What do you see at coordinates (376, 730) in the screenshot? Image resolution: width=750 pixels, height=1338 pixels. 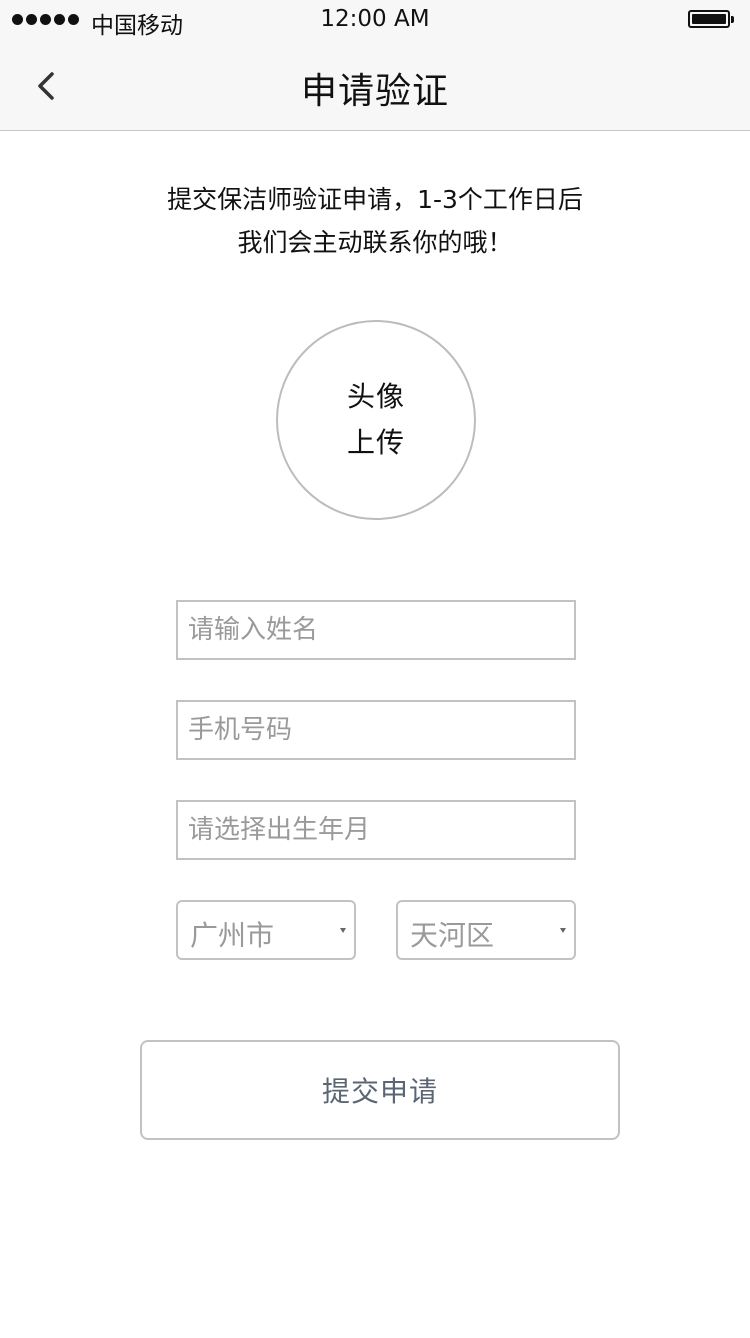 I see `phone-input` at bounding box center [376, 730].